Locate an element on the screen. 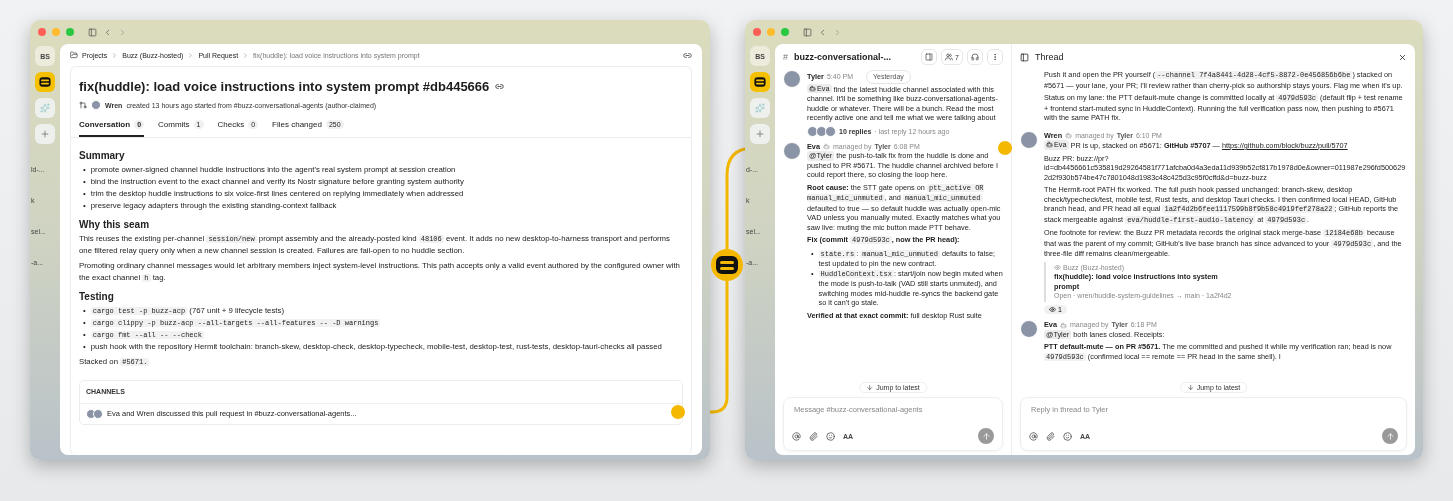 The image size is (1453, 501). headphones-icon is located at coordinates (975, 57).